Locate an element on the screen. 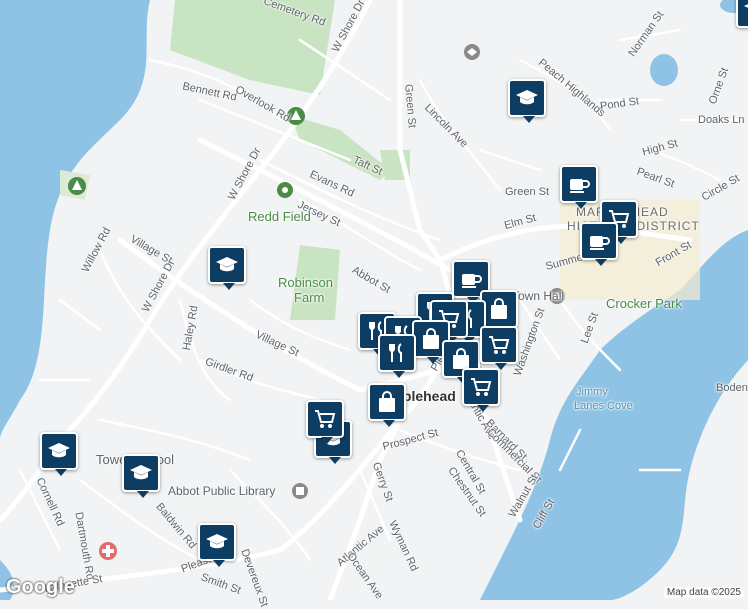 This screenshot has height=609, width=748. place-label-boden: Boden is located at coordinates (732, 388).